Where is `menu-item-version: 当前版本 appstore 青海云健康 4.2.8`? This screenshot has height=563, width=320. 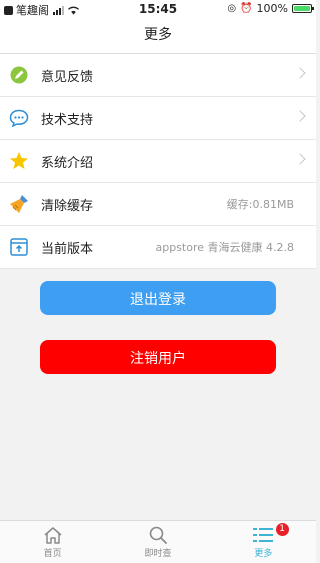
menu-item-version: 当前版本 appstore 青海云健康 4.2.8 is located at coordinates (158, 247).